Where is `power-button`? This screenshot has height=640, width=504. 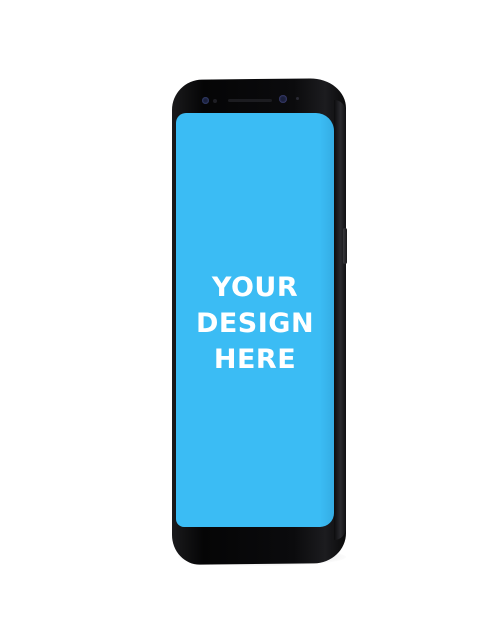
power-button is located at coordinates (345, 246).